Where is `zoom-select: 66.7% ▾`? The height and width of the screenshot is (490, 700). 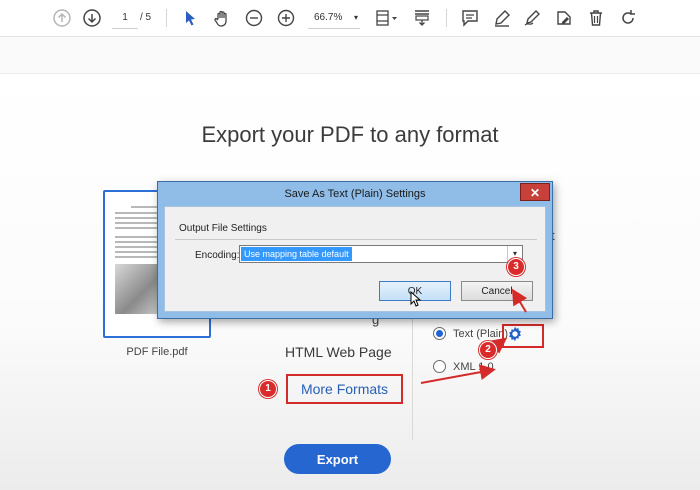
zoom-select: 66.7% ▾ is located at coordinates (334, 18).